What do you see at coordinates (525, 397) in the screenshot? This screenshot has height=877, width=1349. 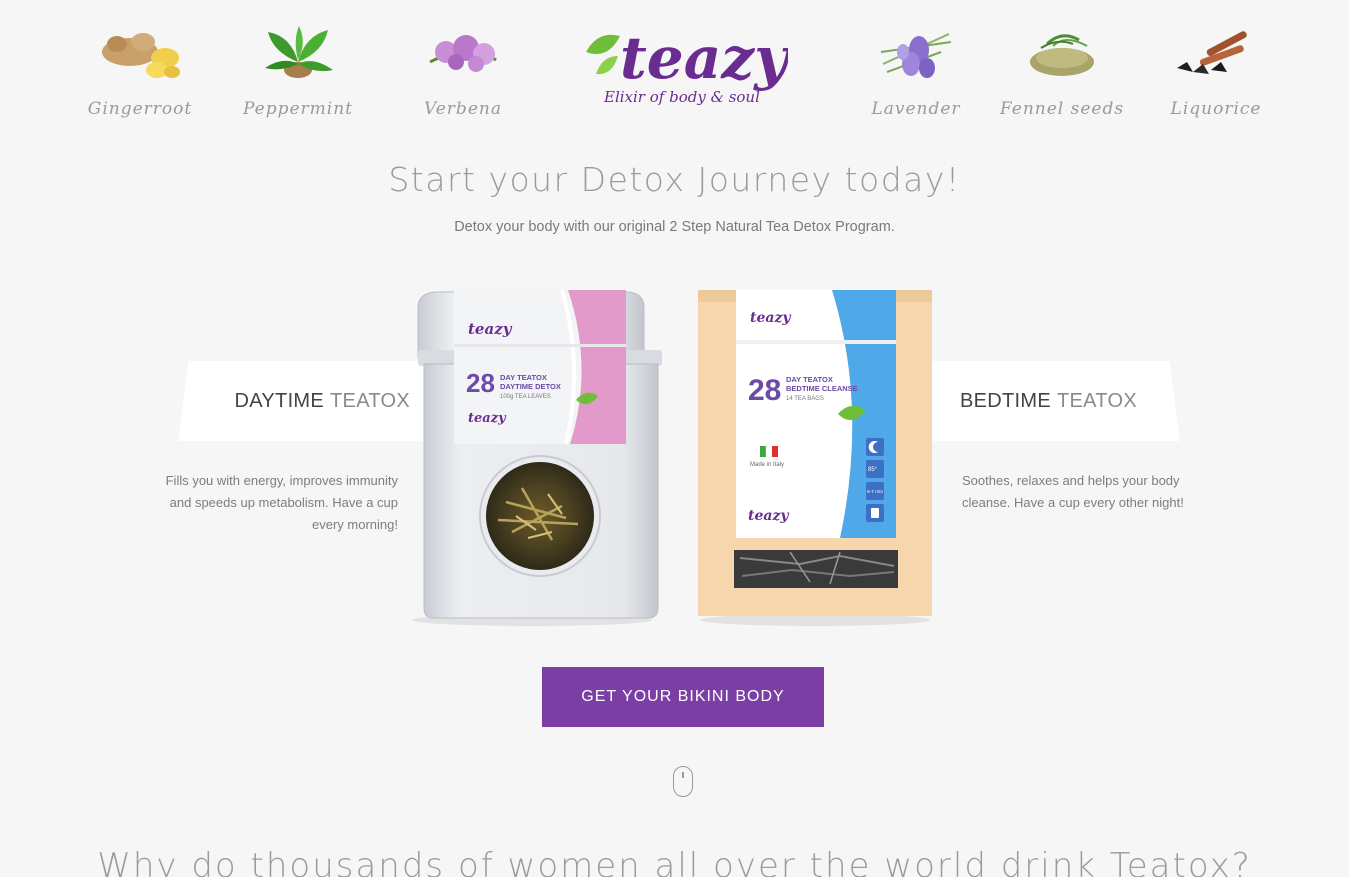 I see `tin-pack-line3: 100g TEA LEAVES` at bounding box center [525, 397].